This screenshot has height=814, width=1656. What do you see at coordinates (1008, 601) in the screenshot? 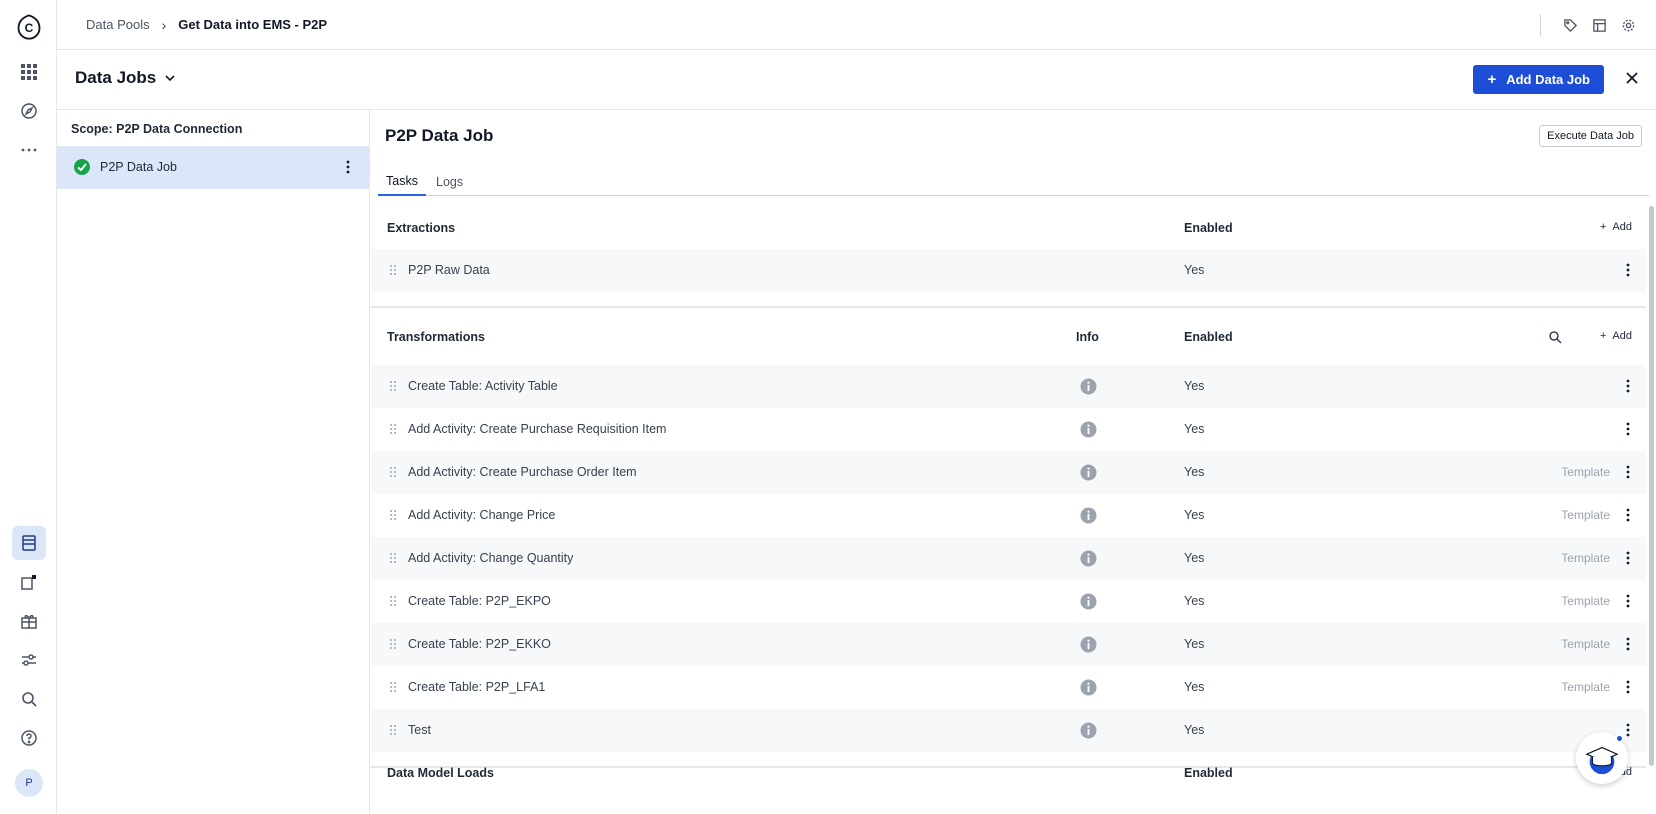
I see `table-row: Create Table: P2P_EKPO Yes Template` at bounding box center [1008, 601].